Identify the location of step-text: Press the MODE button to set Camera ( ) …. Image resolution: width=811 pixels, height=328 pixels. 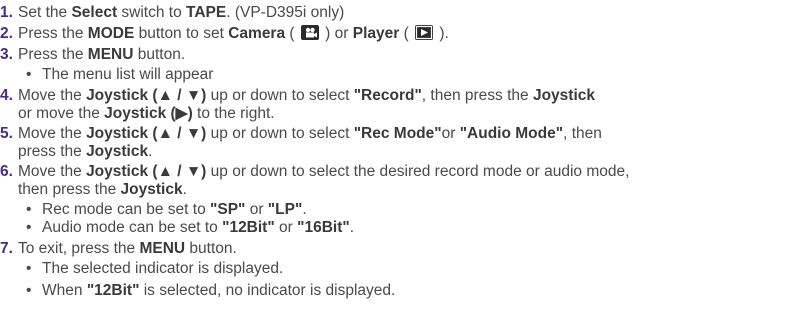
(233, 33).